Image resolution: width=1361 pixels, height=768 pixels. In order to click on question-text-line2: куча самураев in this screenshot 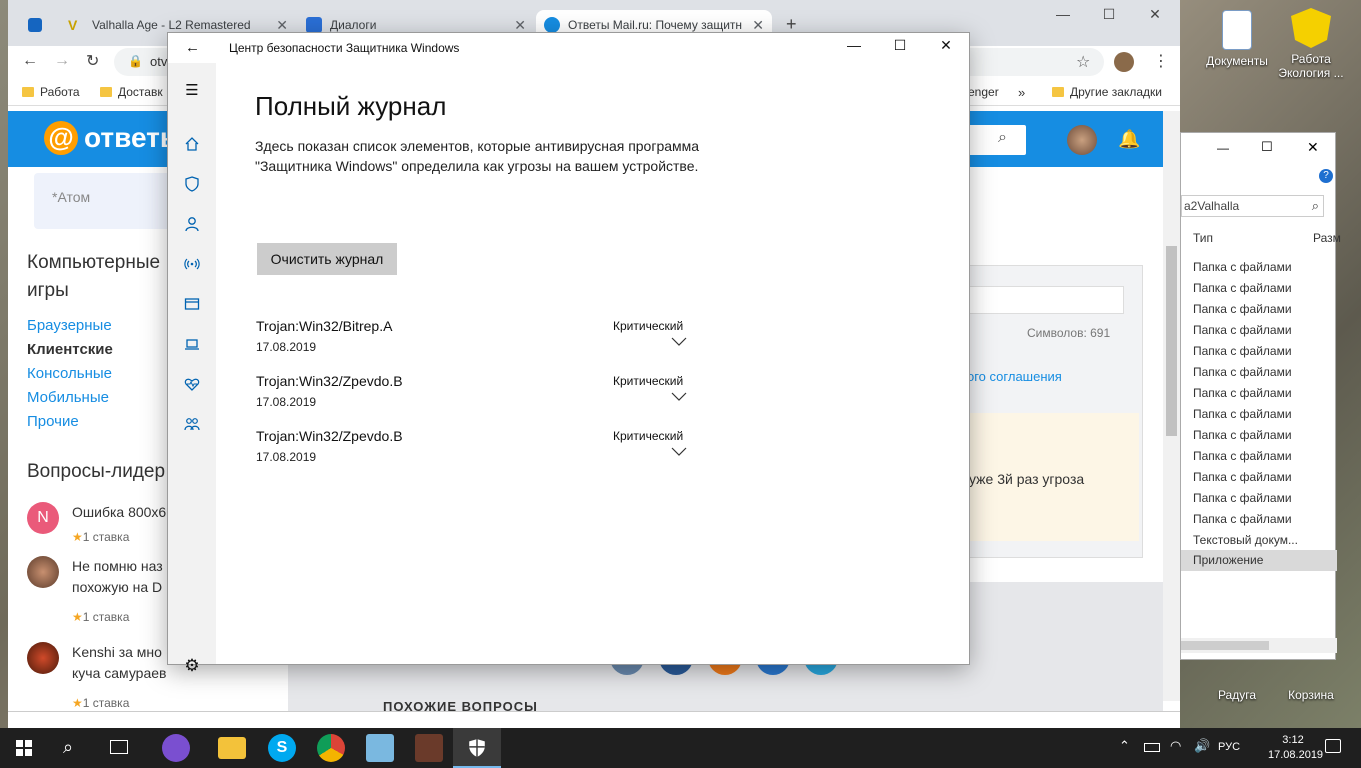, I will do `click(119, 673)`.